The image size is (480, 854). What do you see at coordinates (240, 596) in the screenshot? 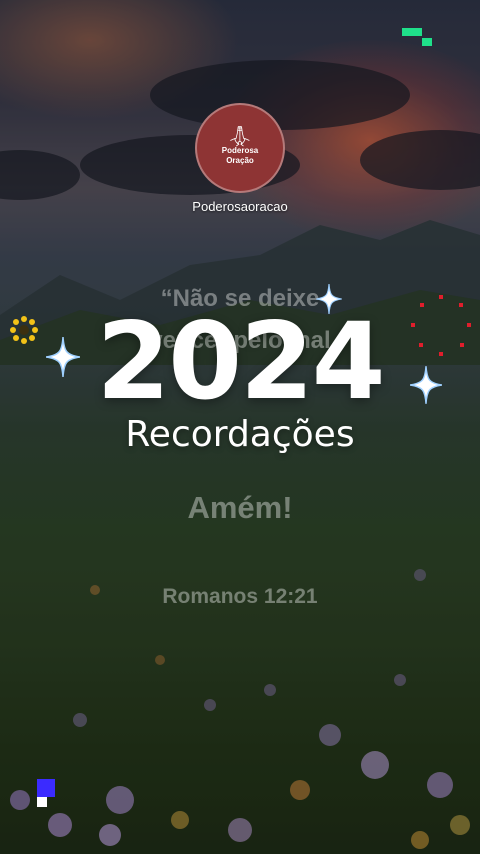
I see `quote-reference: Romanos 12:21` at bounding box center [240, 596].